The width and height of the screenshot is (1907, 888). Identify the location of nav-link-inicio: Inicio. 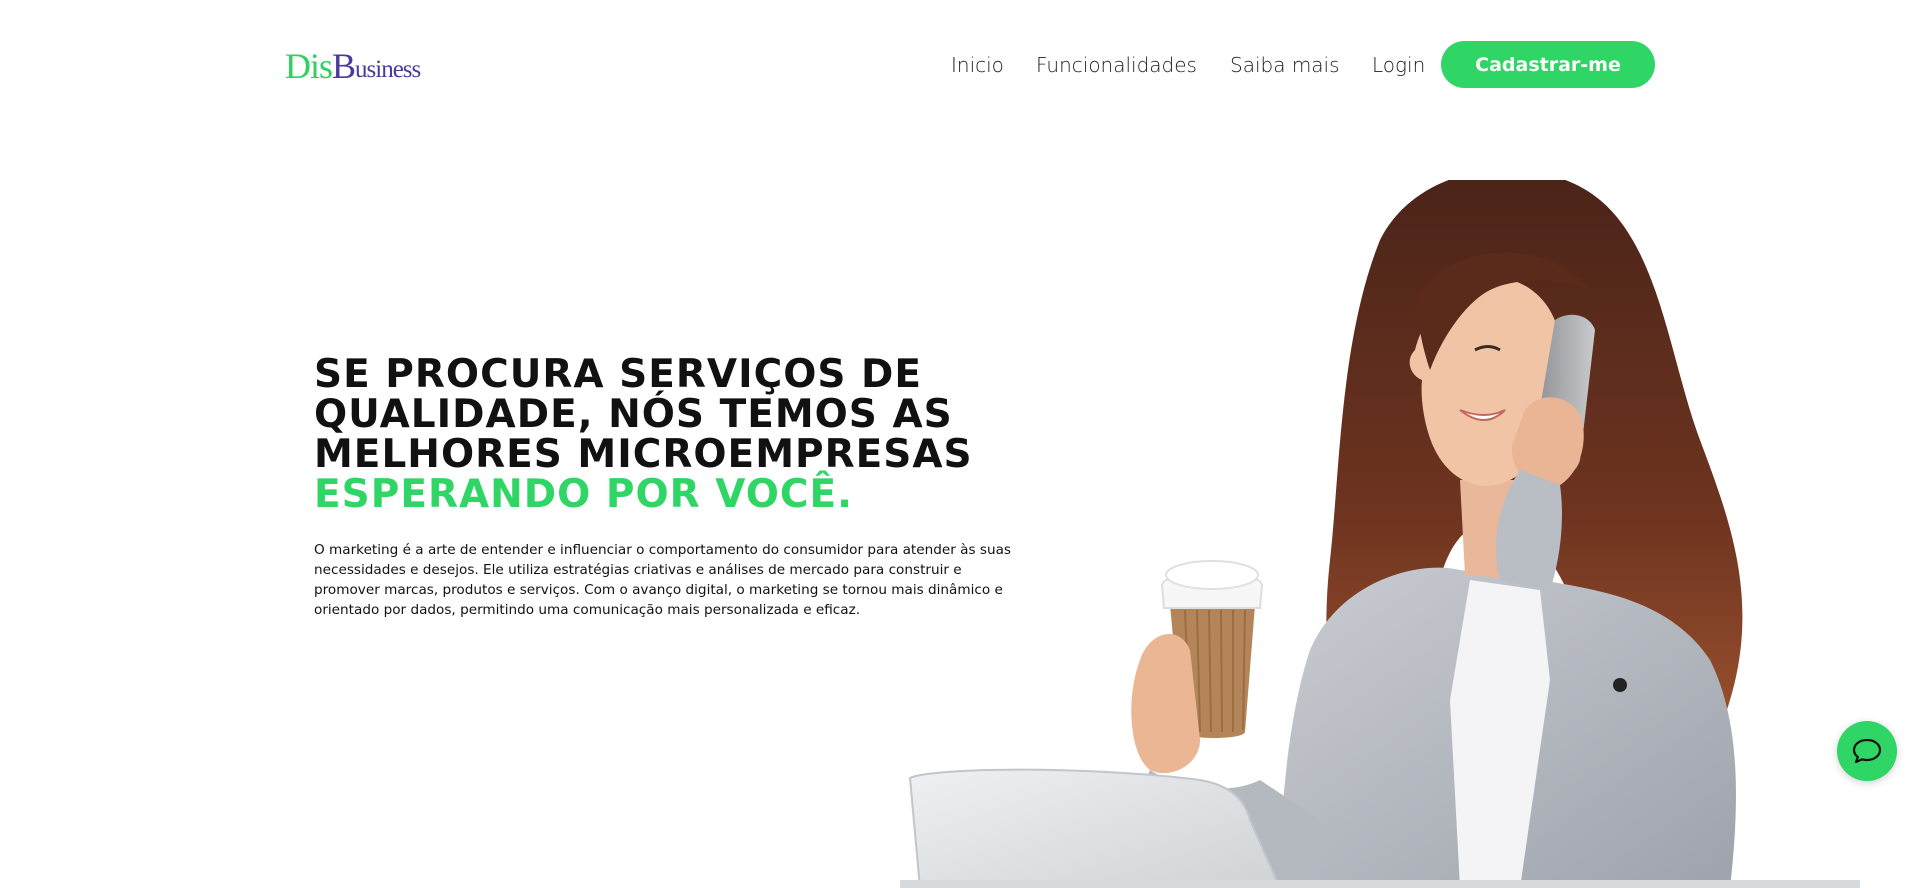
(977, 65).